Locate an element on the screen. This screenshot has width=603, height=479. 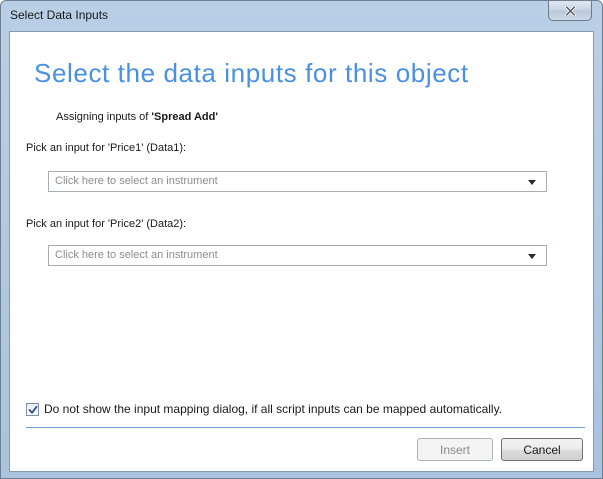
assigning-prefix: Assigning inputs of is located at coordinates (104, 117).